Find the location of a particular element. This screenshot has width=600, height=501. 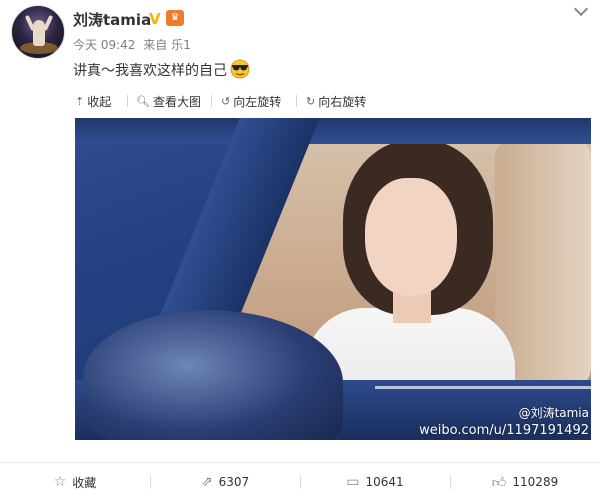

like-count: 110289 is located at coordinates (535, 482).